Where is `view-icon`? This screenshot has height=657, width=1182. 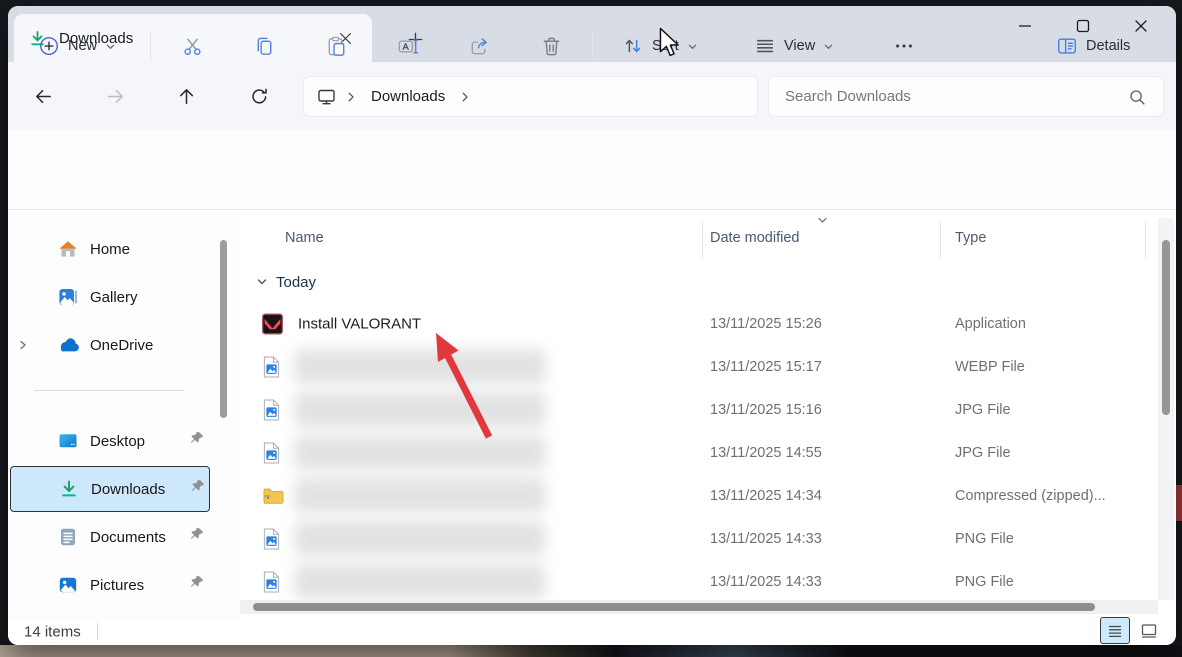
view-icon is located at coordinates (765, 46).